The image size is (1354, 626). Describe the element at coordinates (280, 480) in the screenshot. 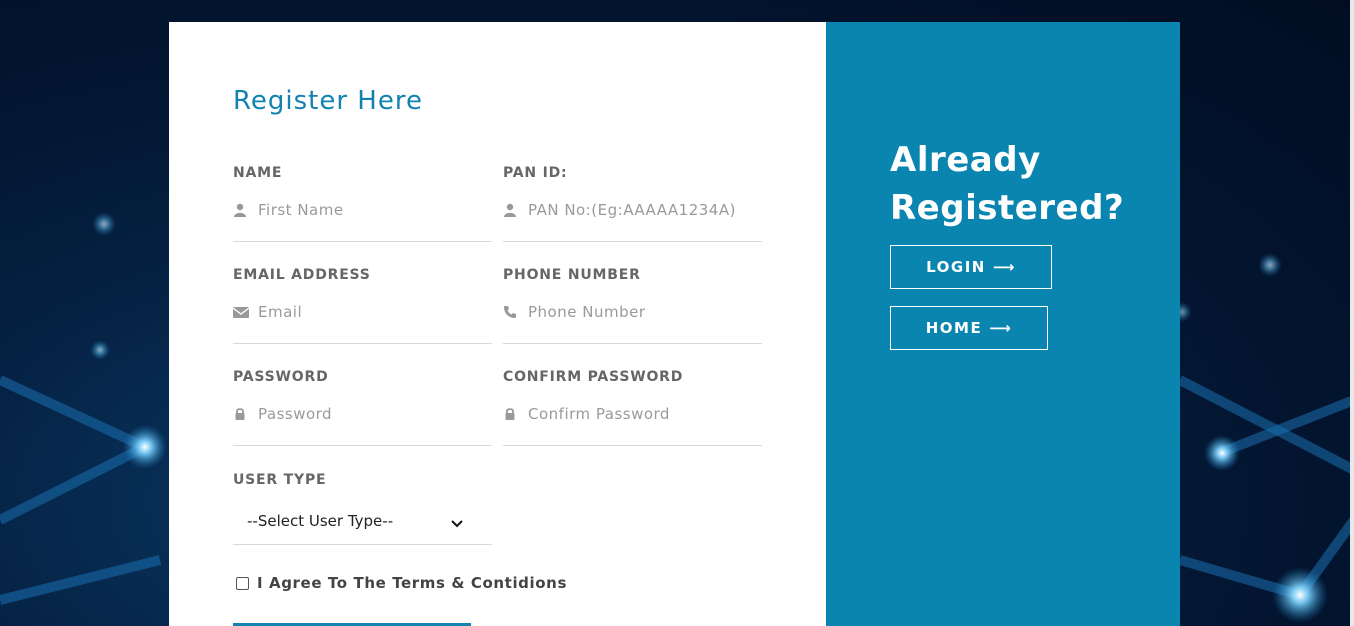

I see `user-type-label: USER TYPE` at that location.